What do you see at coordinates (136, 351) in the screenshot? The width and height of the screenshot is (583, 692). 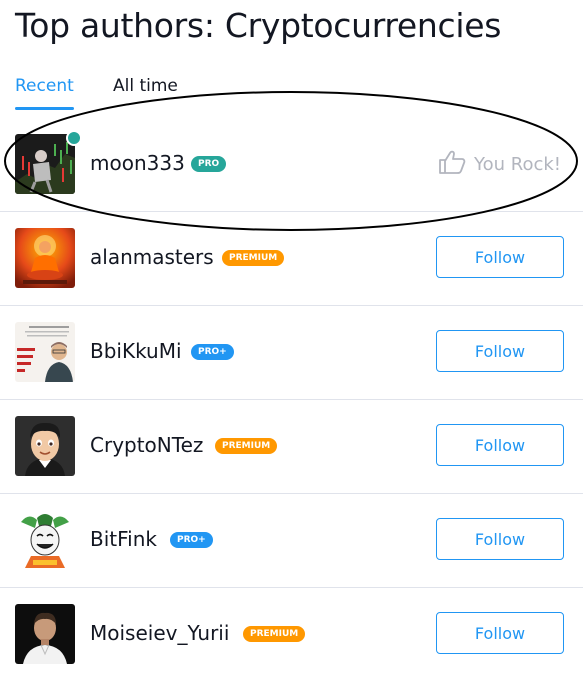 I see `author-username: BbiKkuMi` at bounding box center [136, 351].